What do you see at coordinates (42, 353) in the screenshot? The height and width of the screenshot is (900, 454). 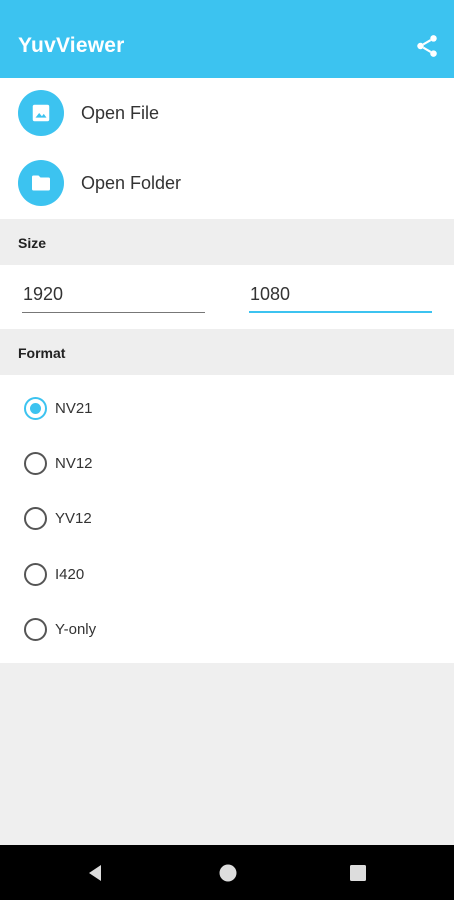 I see `format-header-label: Format` at bounding box center [42, 353].